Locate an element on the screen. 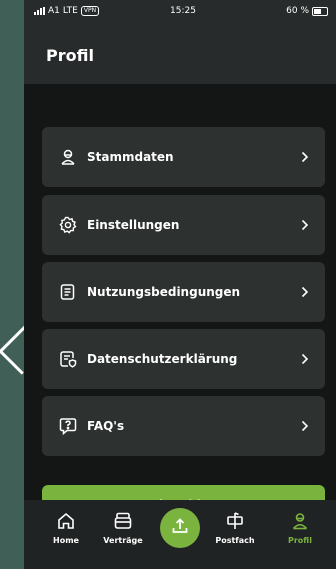  menu-item-einstellungen: Einstellungen is located at coordinates (183, 225).